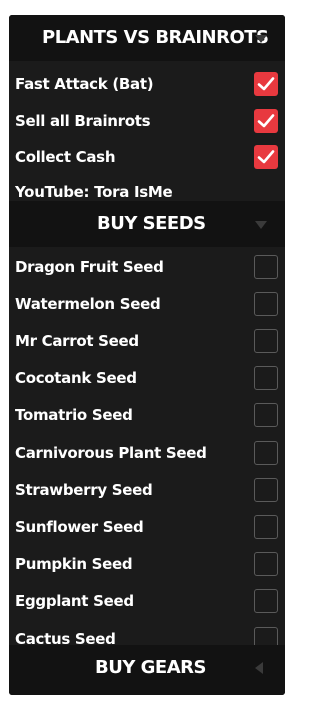 The image size is (320, 712). I want to click on seed-row-eggplant: Eggplant Seed, so click(147, 601).